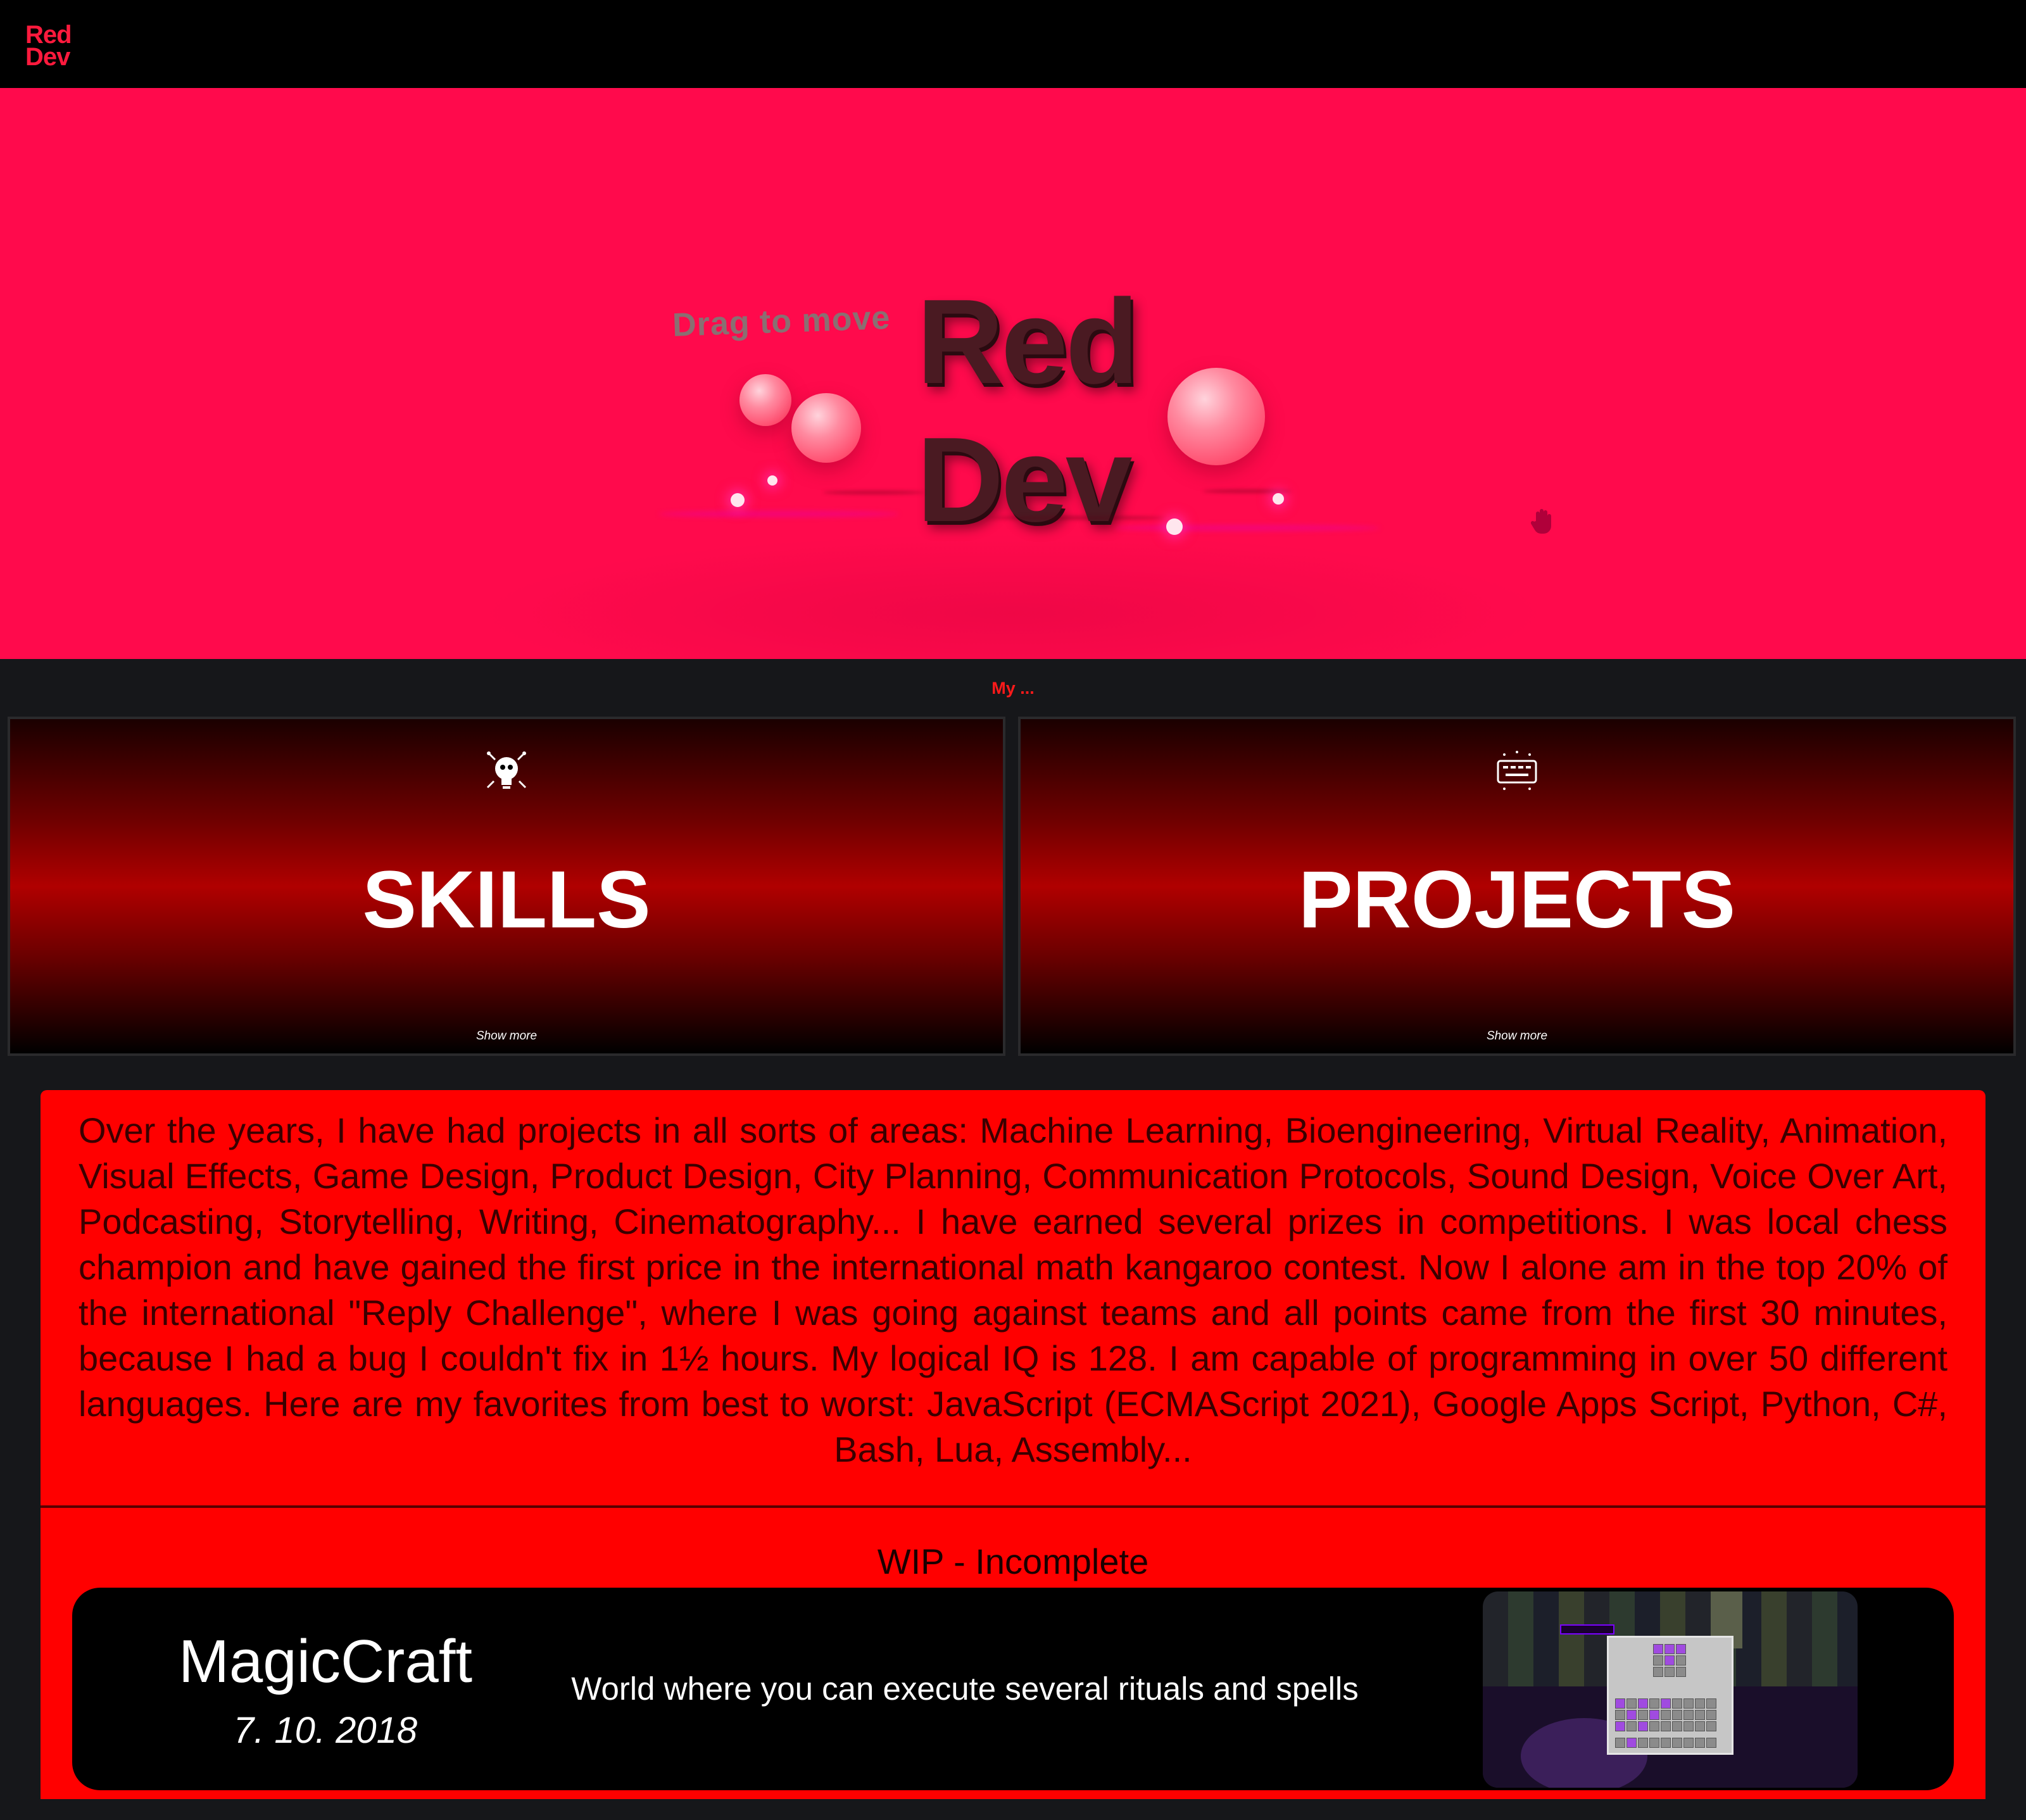 Image resolution: width=2026 pixels, height=1820 pixels. Describe the element at coordinates (826, 428) in the screenshot. I see `sphere-medium-left` at that location.